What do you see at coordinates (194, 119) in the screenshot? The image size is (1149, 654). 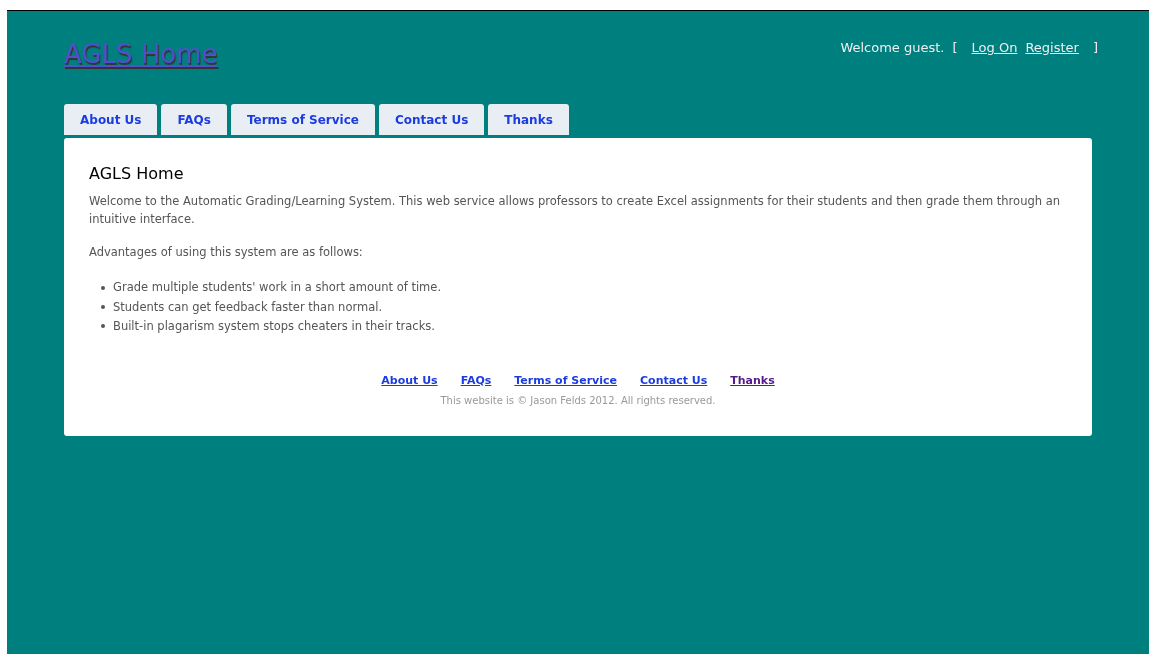 I see `nav-tab: FAQs` at bounding box center [194, 119].